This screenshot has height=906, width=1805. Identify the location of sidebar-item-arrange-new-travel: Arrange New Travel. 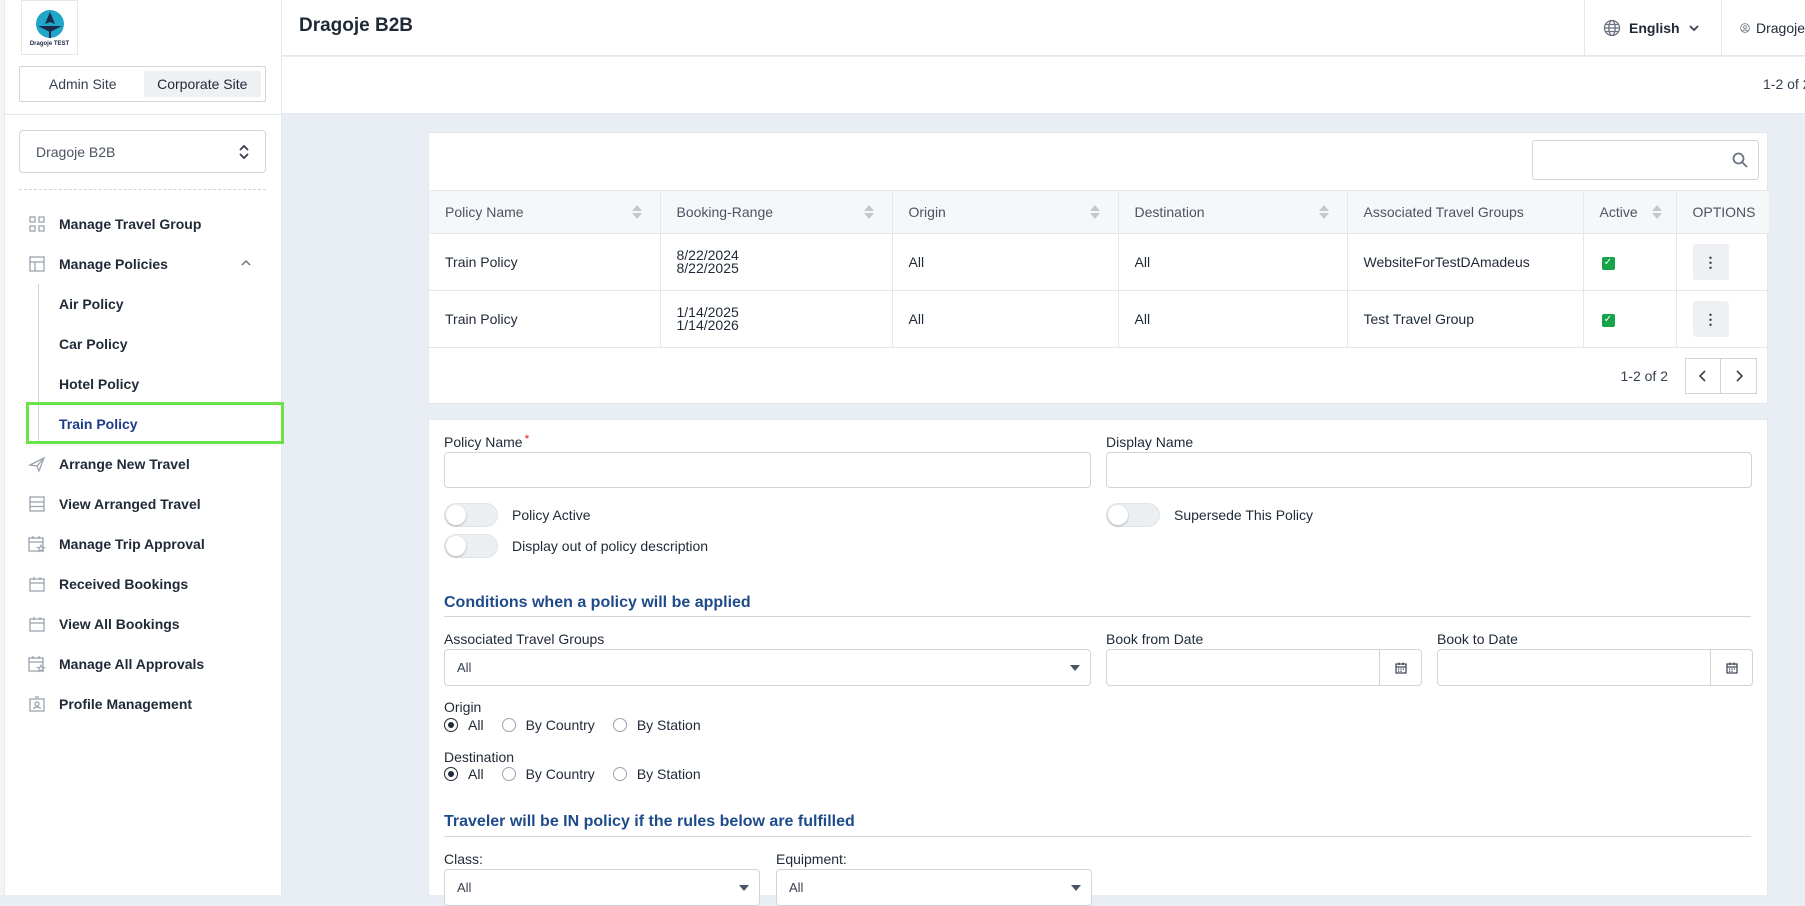
(143, 464).